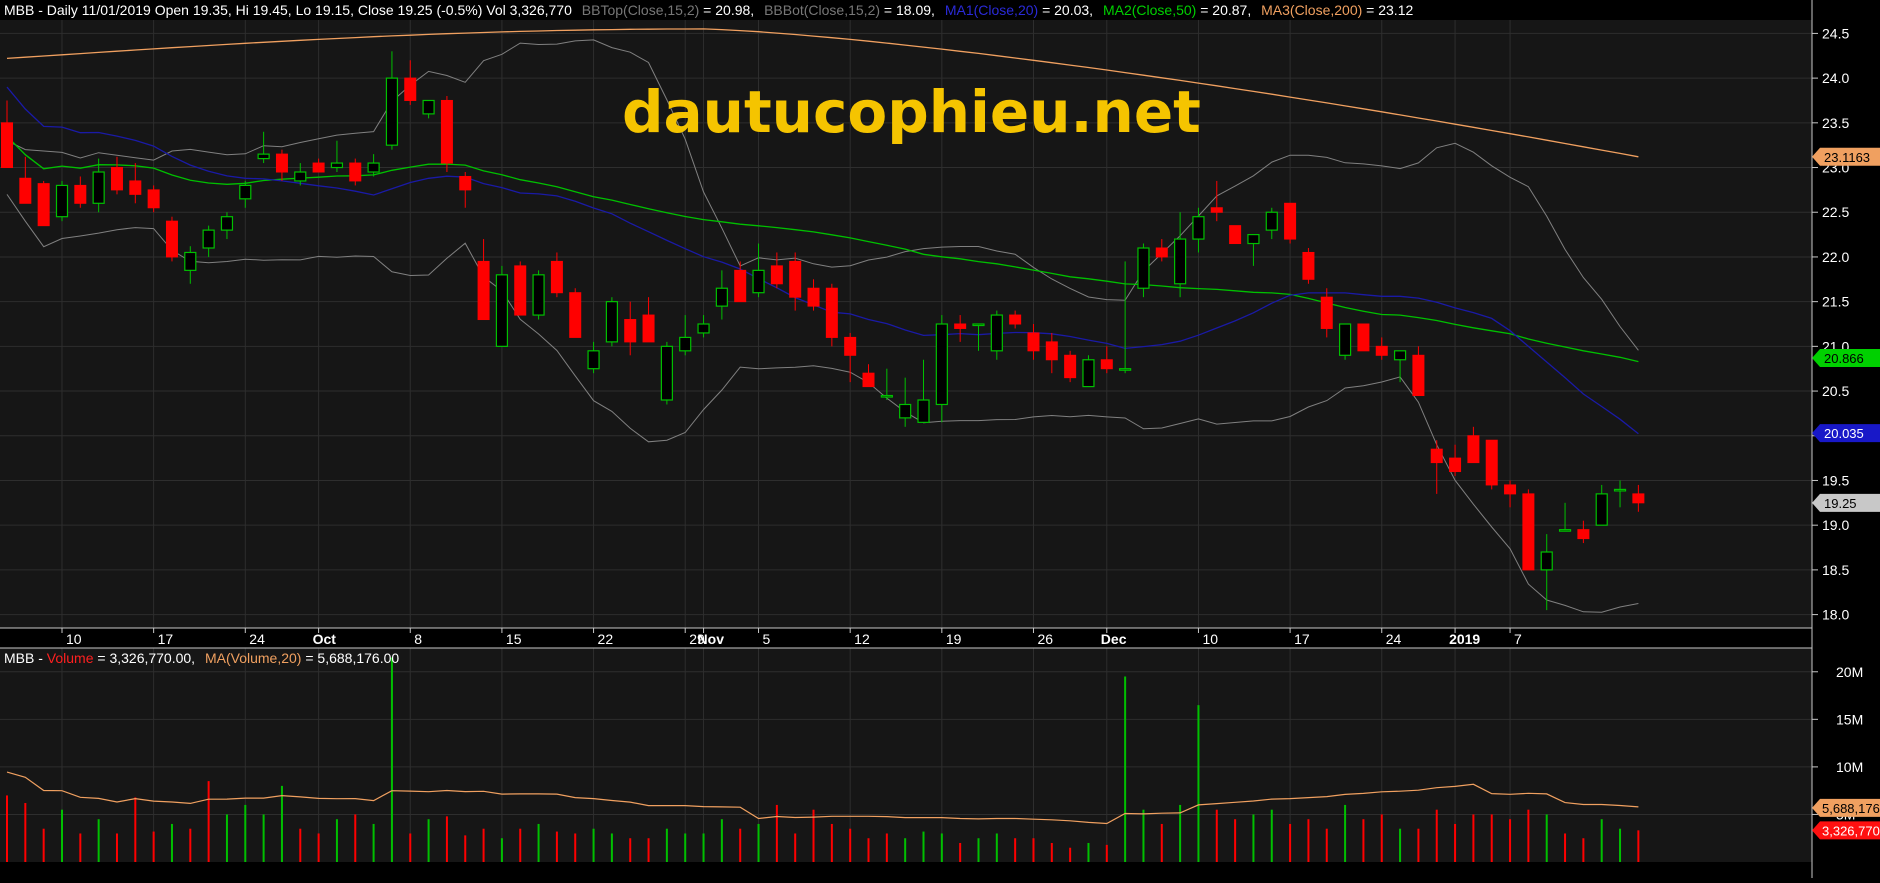 This screenshot has height=883, width=1880. What do you see at coordinates (1065, 10) in the screenshot?
I see `ma1-value: = 20.03,` at bounding box center [1065, 10].